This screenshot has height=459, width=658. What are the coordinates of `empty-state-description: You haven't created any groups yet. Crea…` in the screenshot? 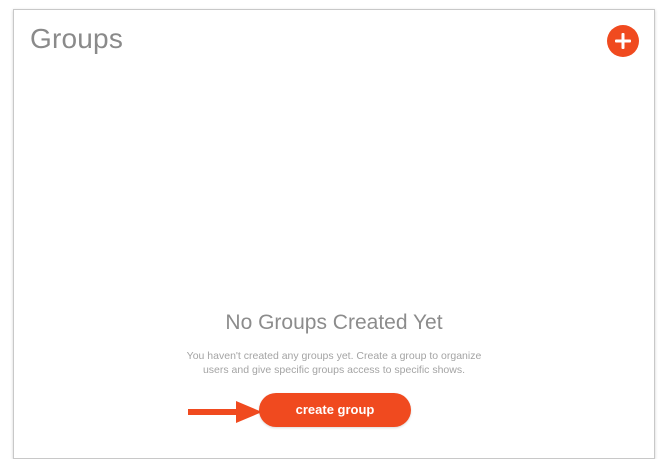 It's located at (334, 363).